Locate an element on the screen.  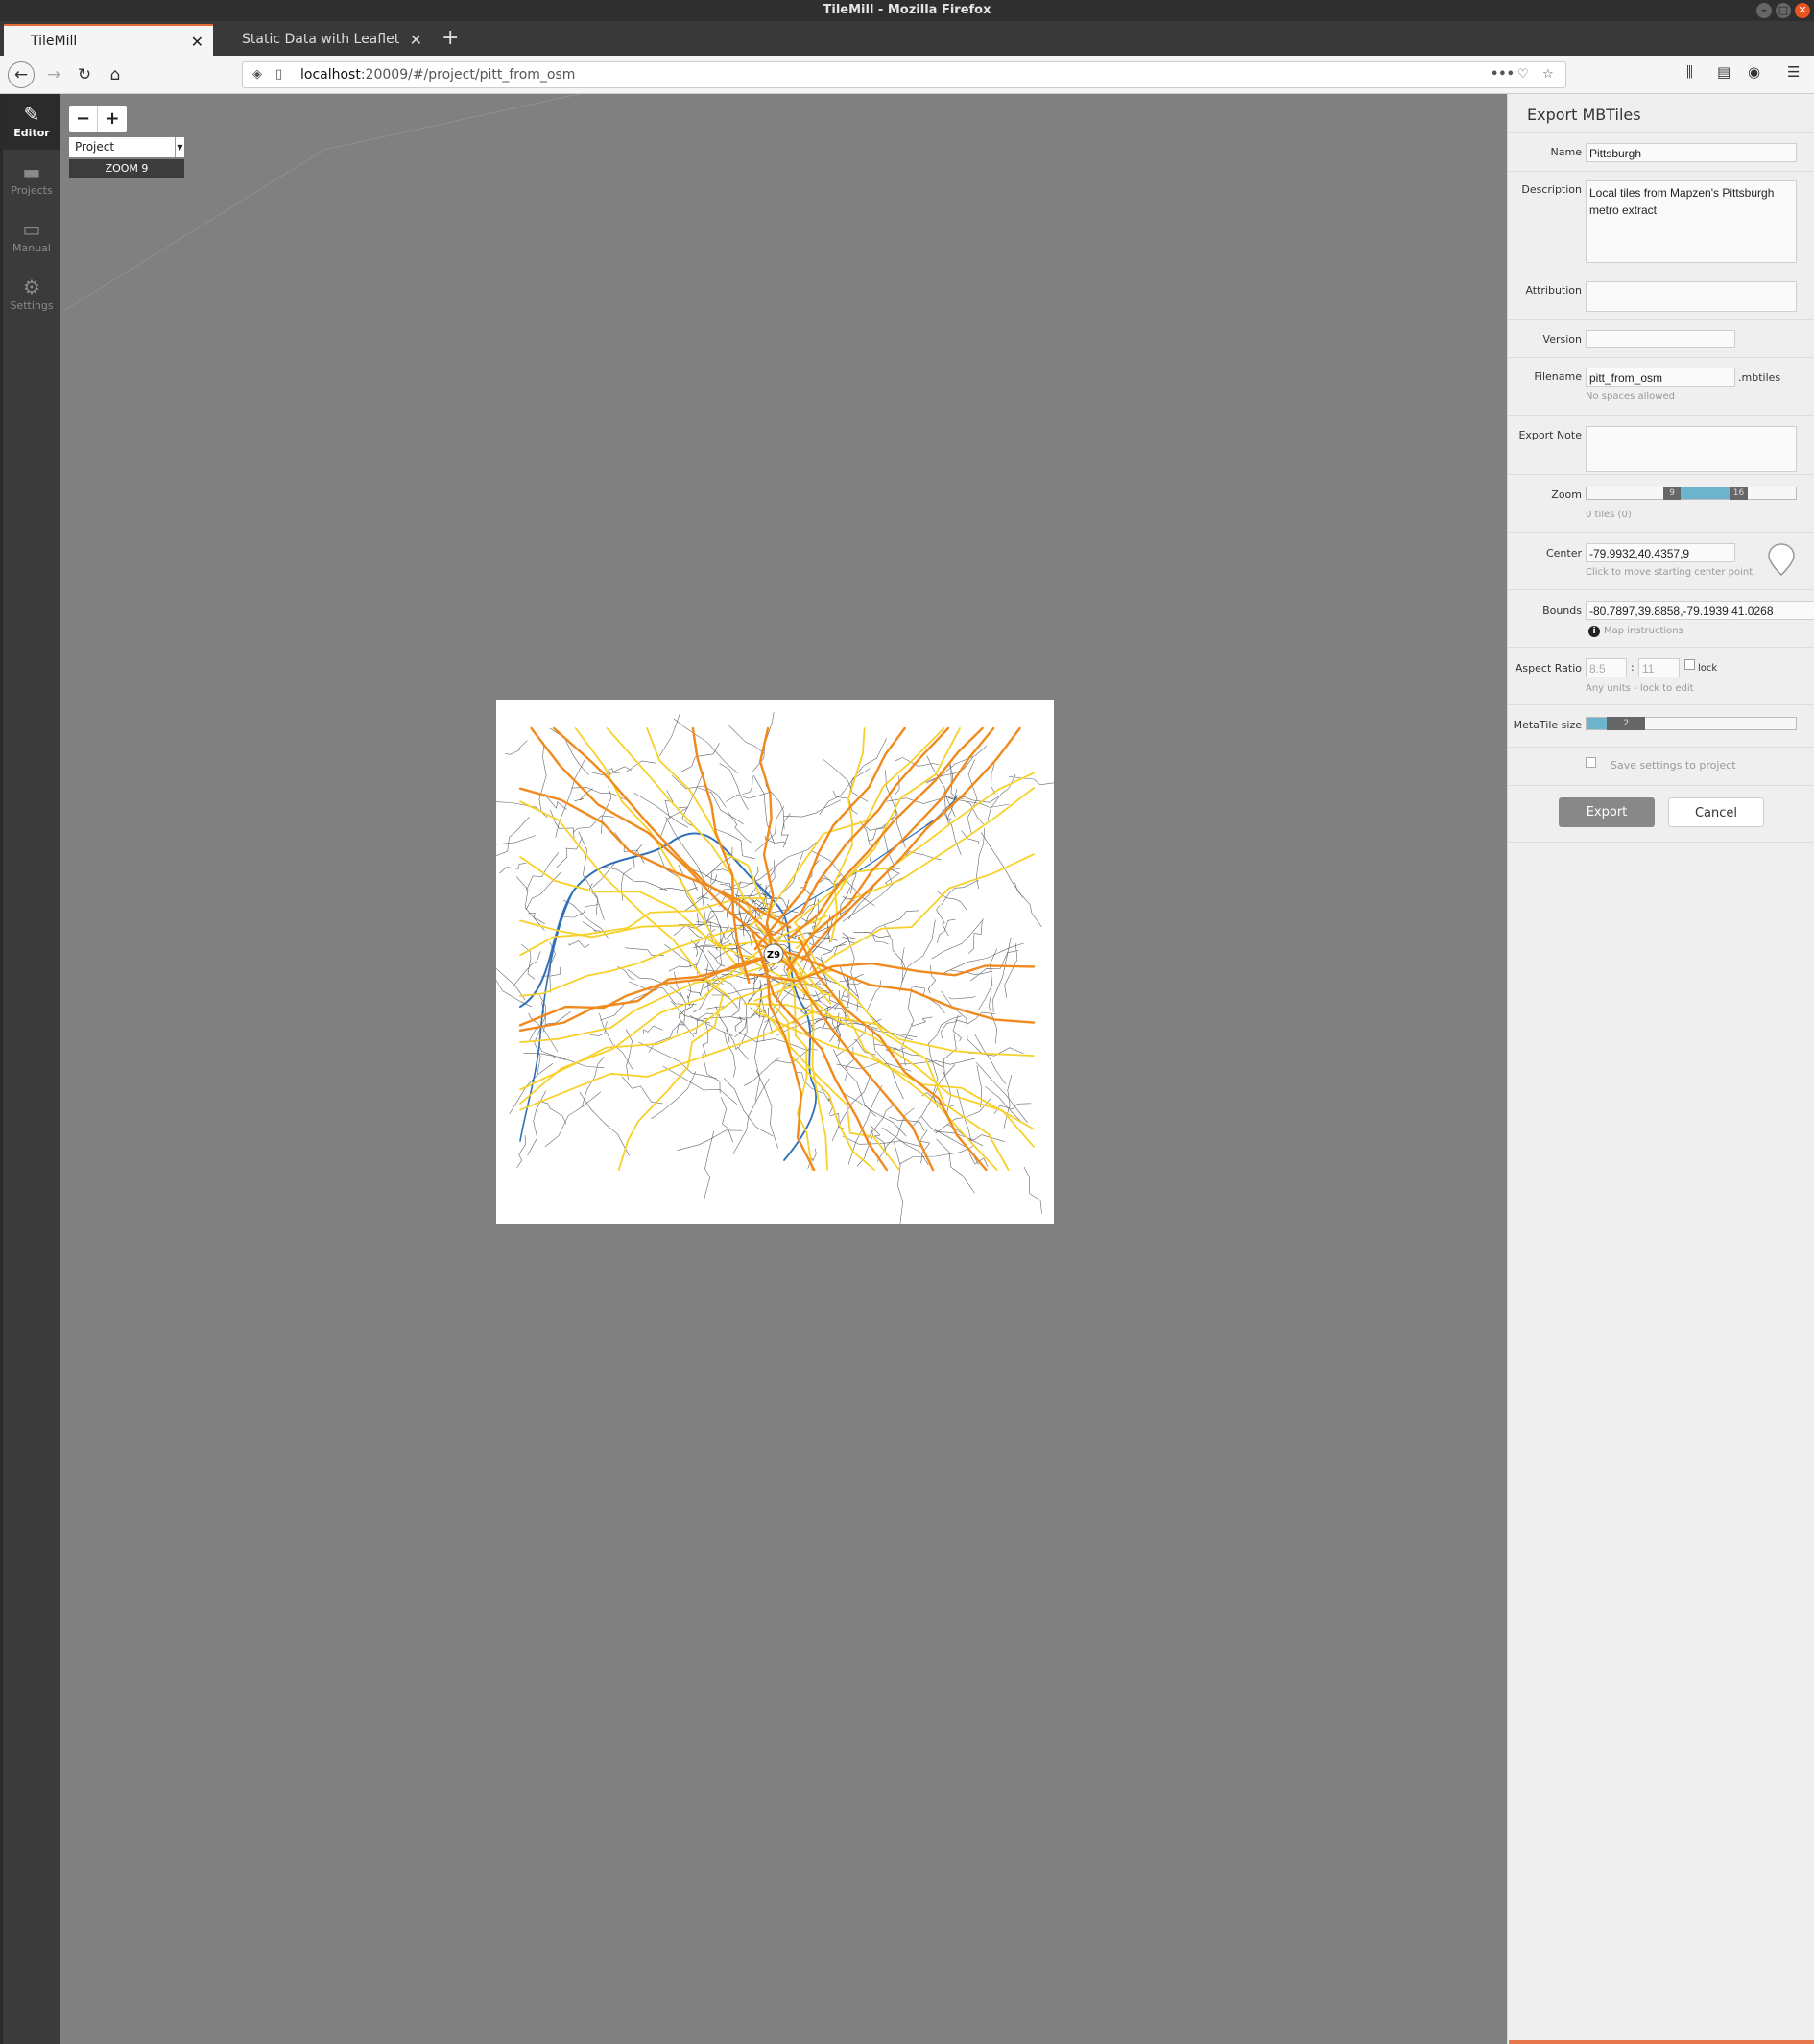
filename-input: pitt_from_osm is located at coordinates (1661, 377).